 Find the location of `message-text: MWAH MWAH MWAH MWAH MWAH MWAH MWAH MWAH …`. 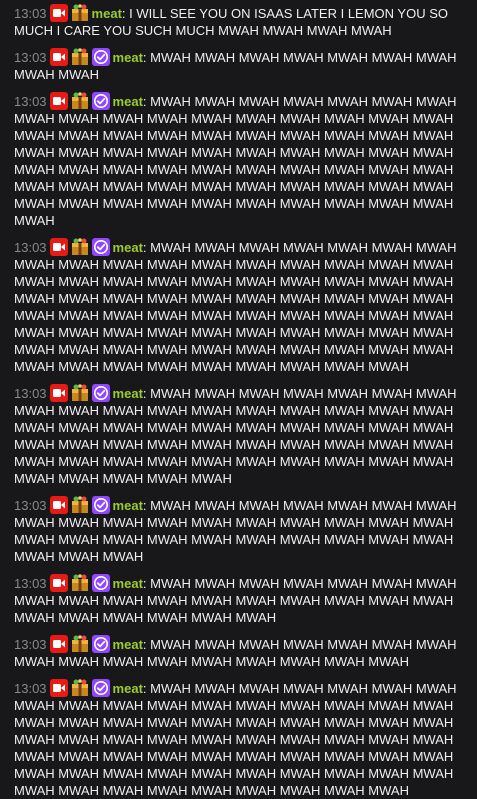

message-text: MWAH MWAH MWAH MWAH MWAH MWAH MWAH MWAH … is located at coordinates (235, 739).